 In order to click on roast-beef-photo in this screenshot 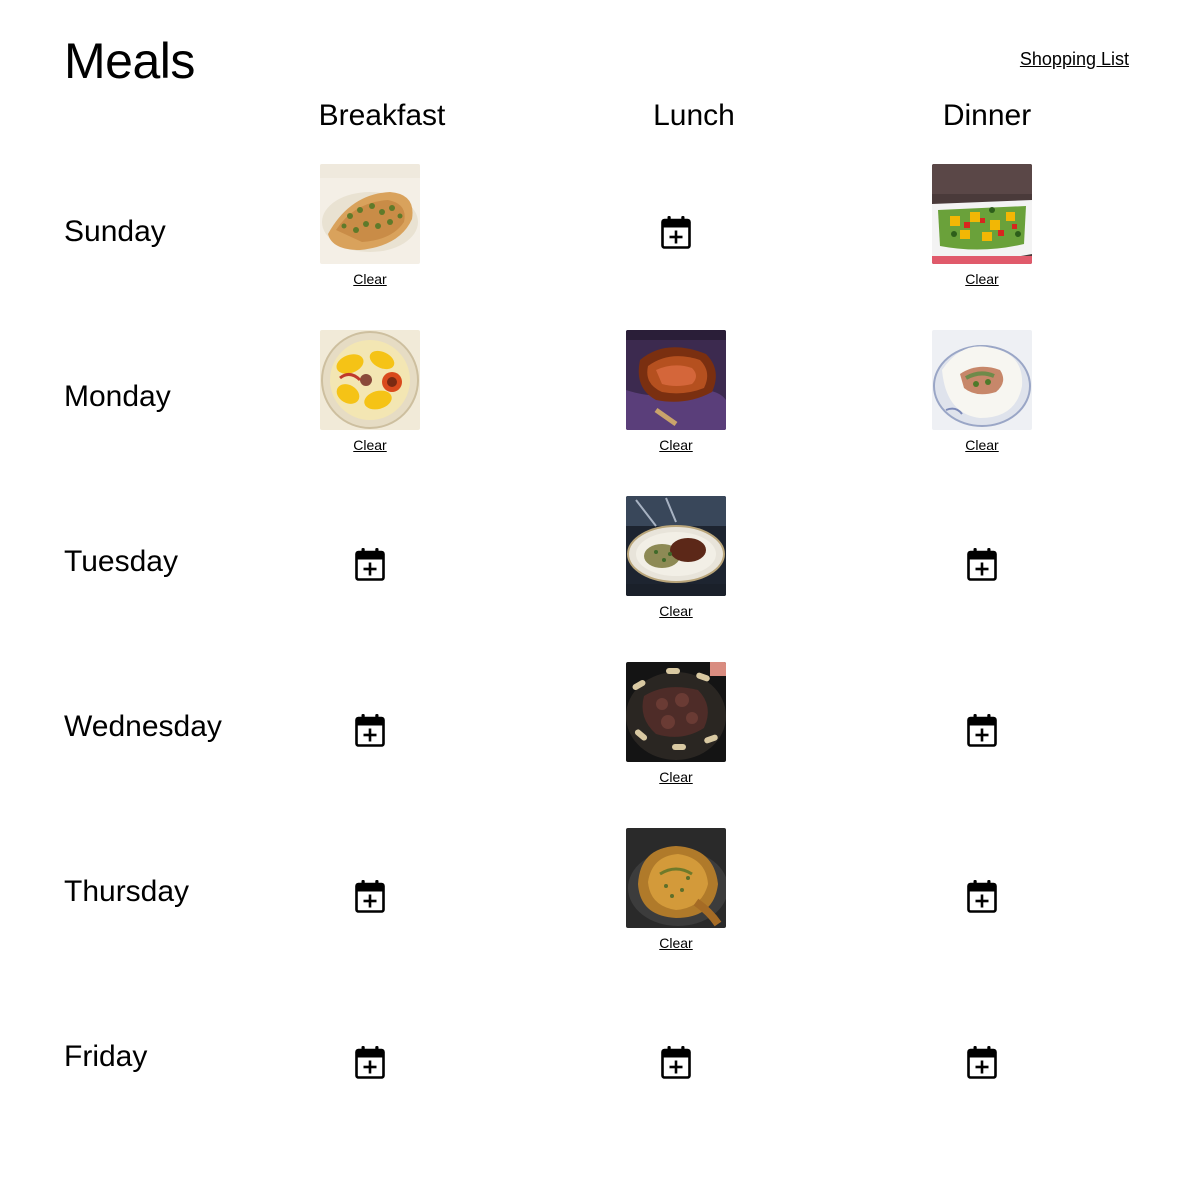, I will do `click(676, 380)`.